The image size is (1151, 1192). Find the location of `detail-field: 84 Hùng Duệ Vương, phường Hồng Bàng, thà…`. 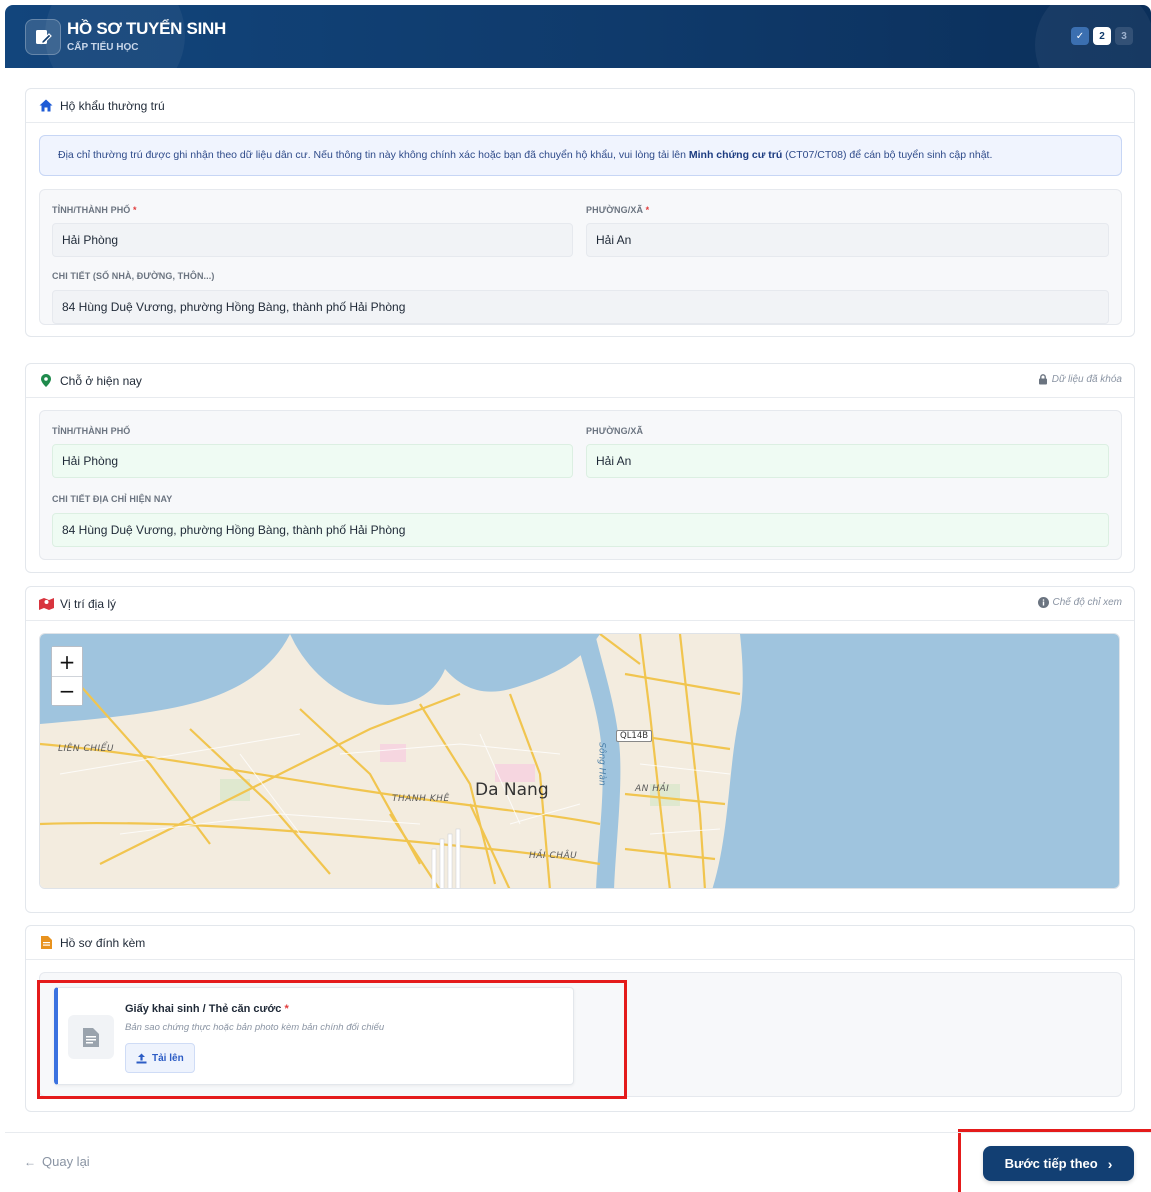

detail-field: 84 Hùng Duệ Vương, phường Hồng Bàng, thà… is located at coordinates (580, 307).